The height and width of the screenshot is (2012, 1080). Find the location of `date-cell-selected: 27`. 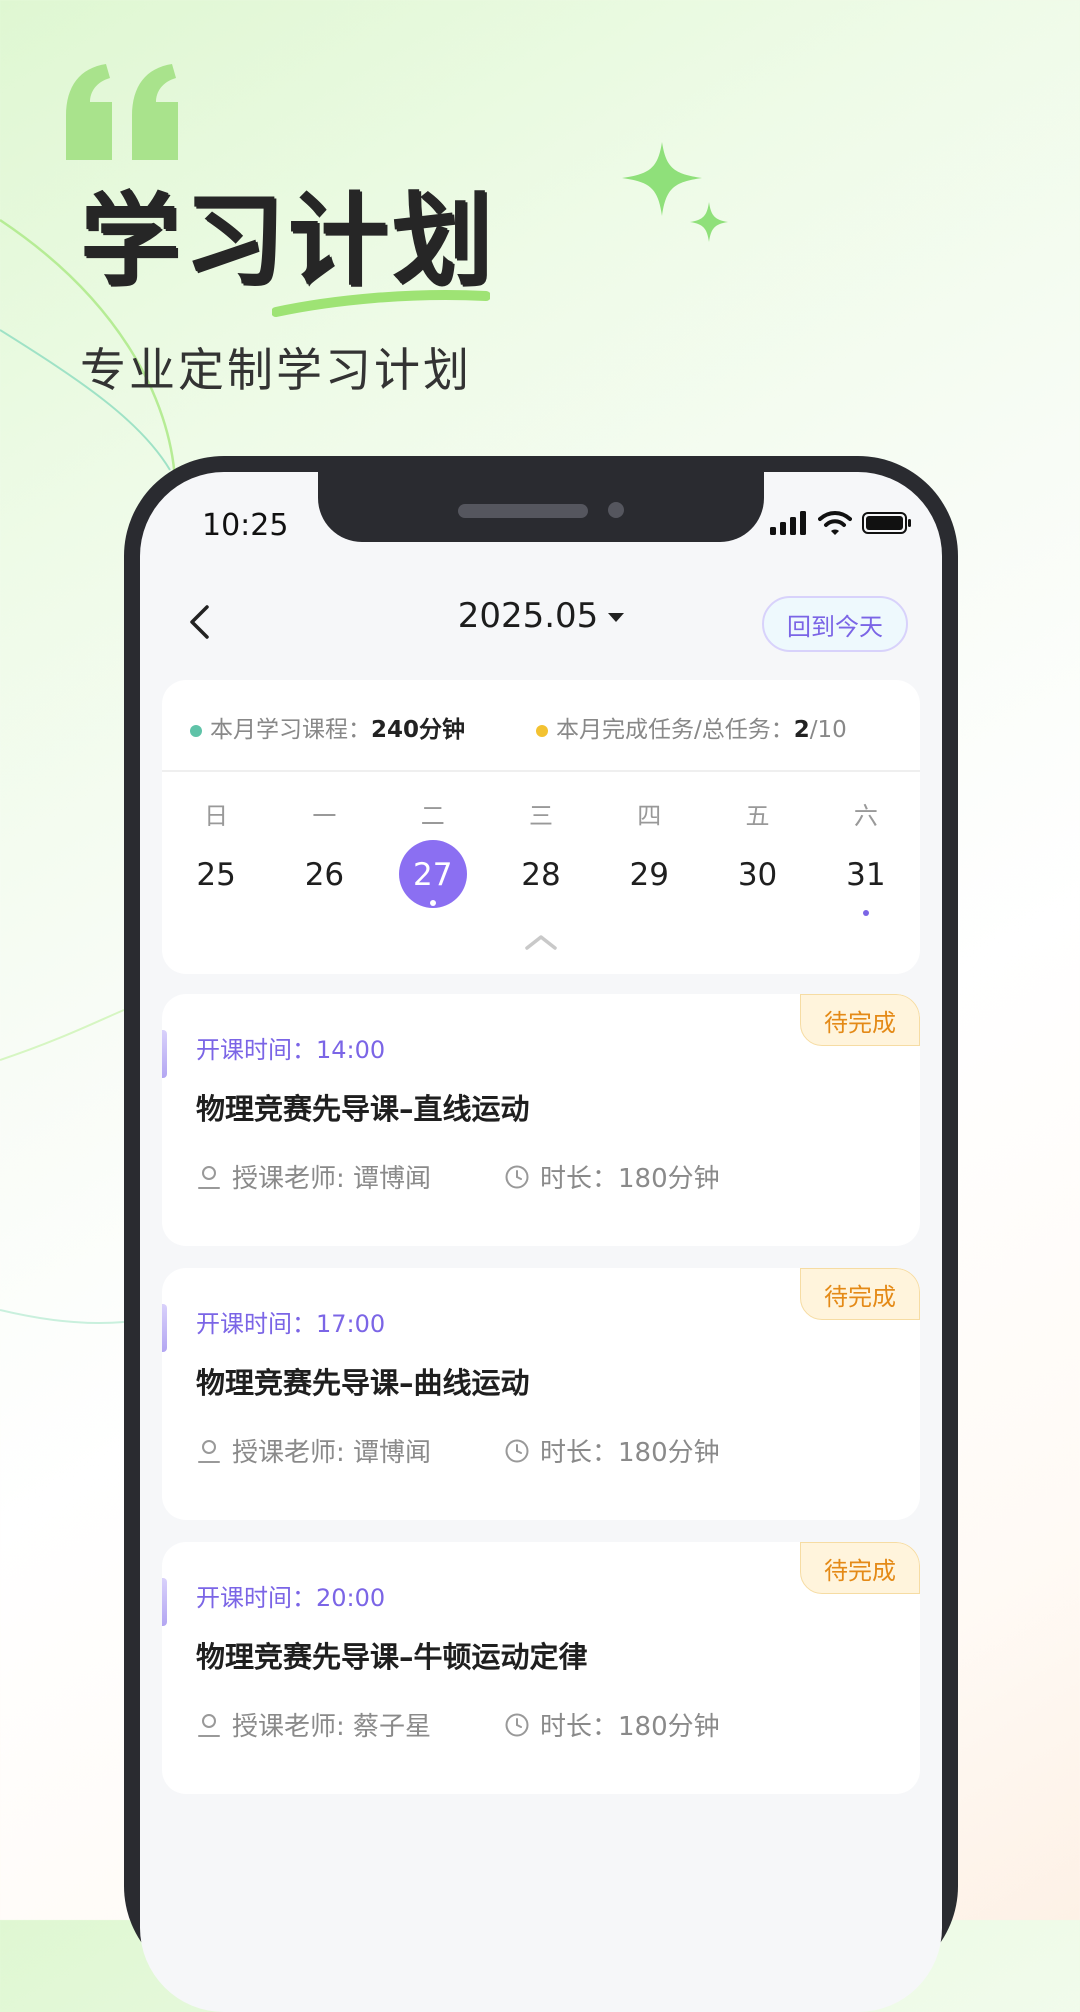

date-cell-selected: 27 is located at coordinates (433, 875).